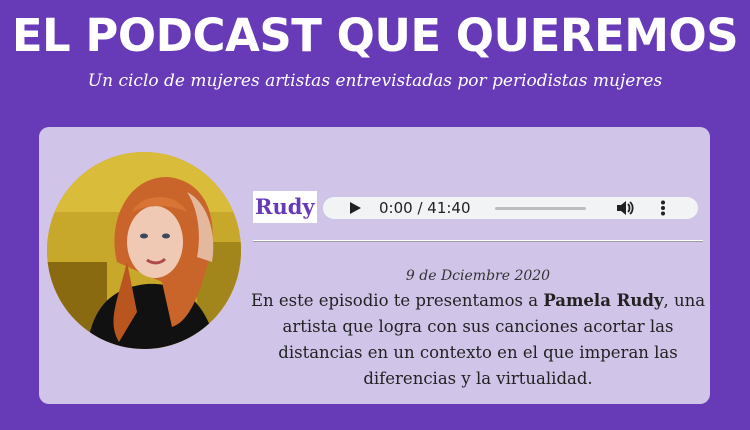 This screenshot has width=750, height=430. I want to click on player-time: 0:00 / 41:40, so click(425, 208).